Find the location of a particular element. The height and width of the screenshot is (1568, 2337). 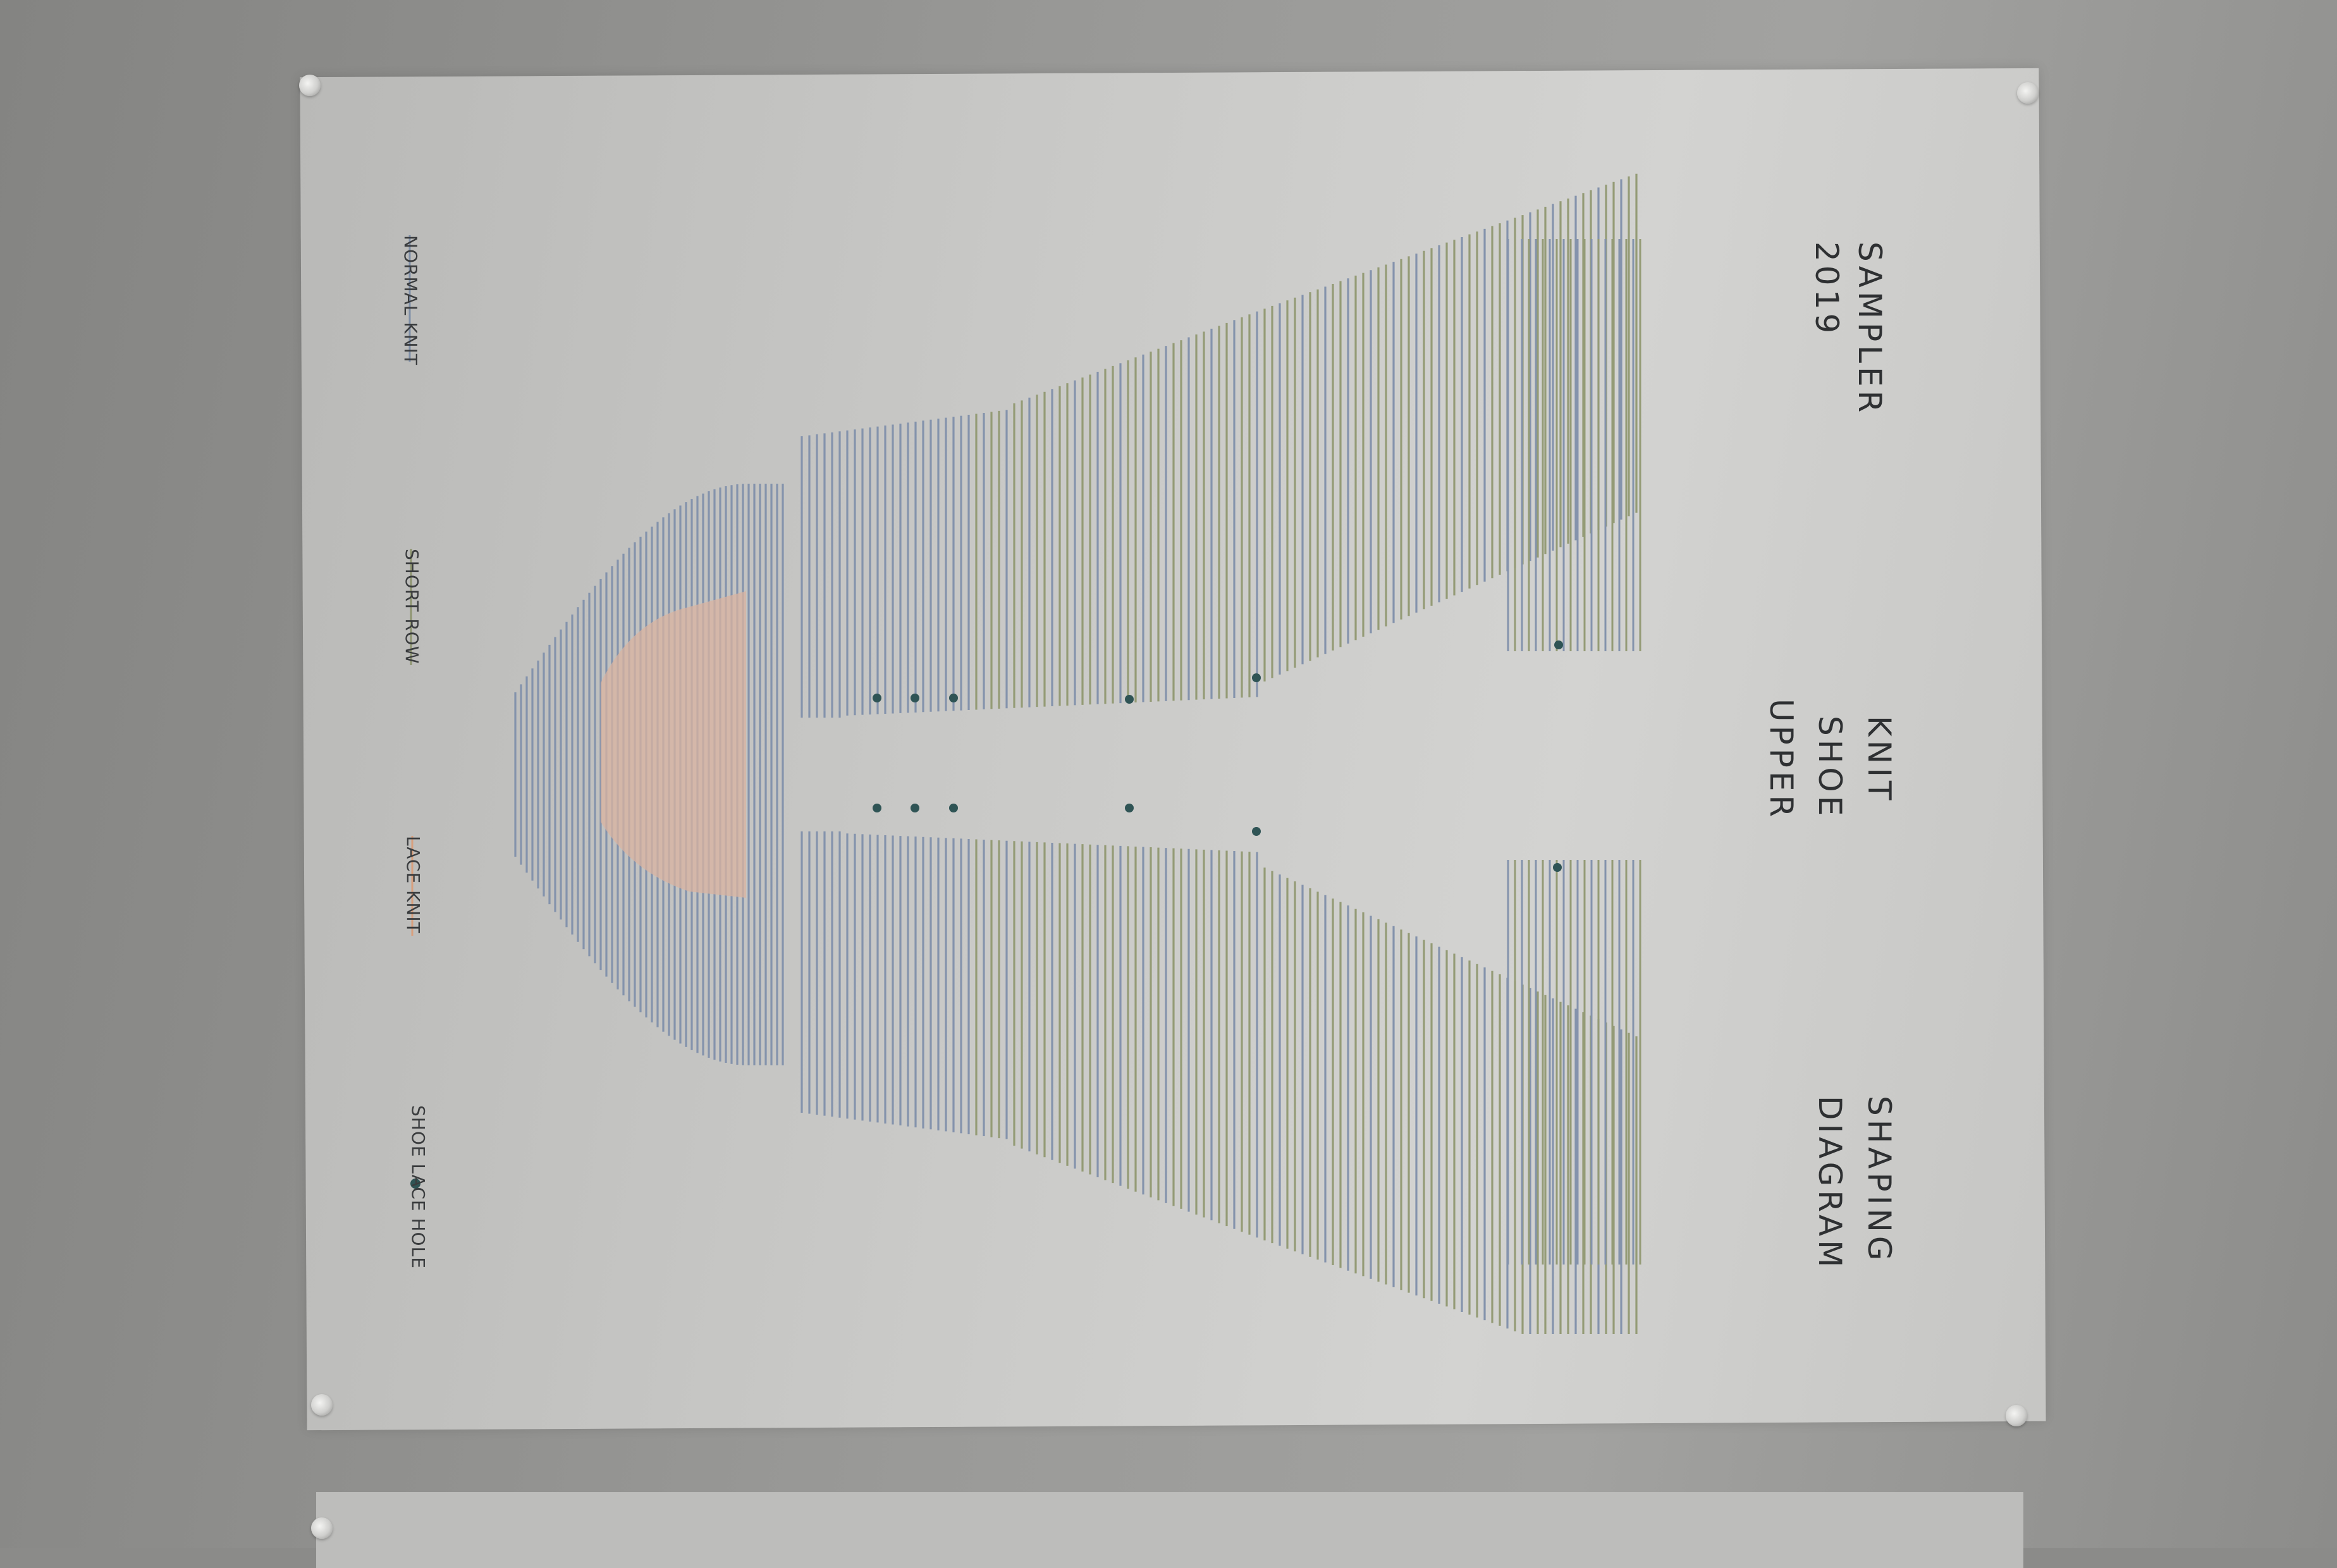

legend-shoe-lace-hole-label: SHOE LACE HOLE is located at coordinates (418, 1187).